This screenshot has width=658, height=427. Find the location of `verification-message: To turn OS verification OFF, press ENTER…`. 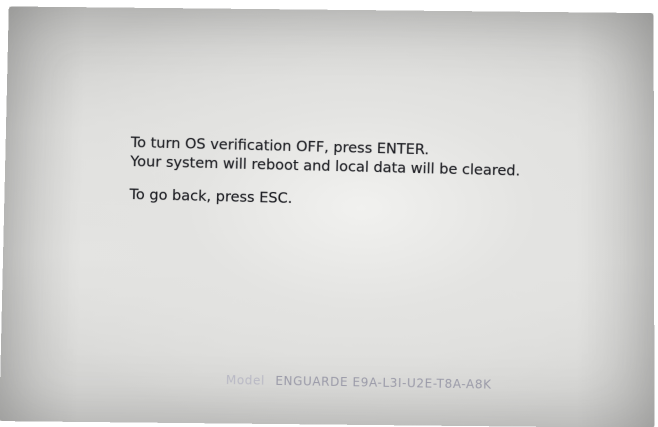

verification-message: To turn OS verification OFF, press ENTER… is located at coordinates (325, 174).